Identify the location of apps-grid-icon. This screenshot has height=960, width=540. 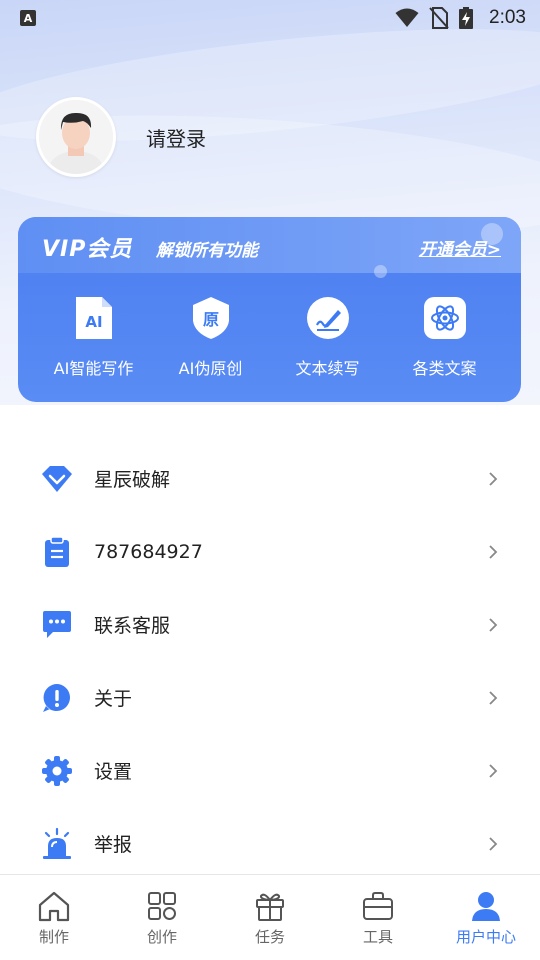
(162, 906).